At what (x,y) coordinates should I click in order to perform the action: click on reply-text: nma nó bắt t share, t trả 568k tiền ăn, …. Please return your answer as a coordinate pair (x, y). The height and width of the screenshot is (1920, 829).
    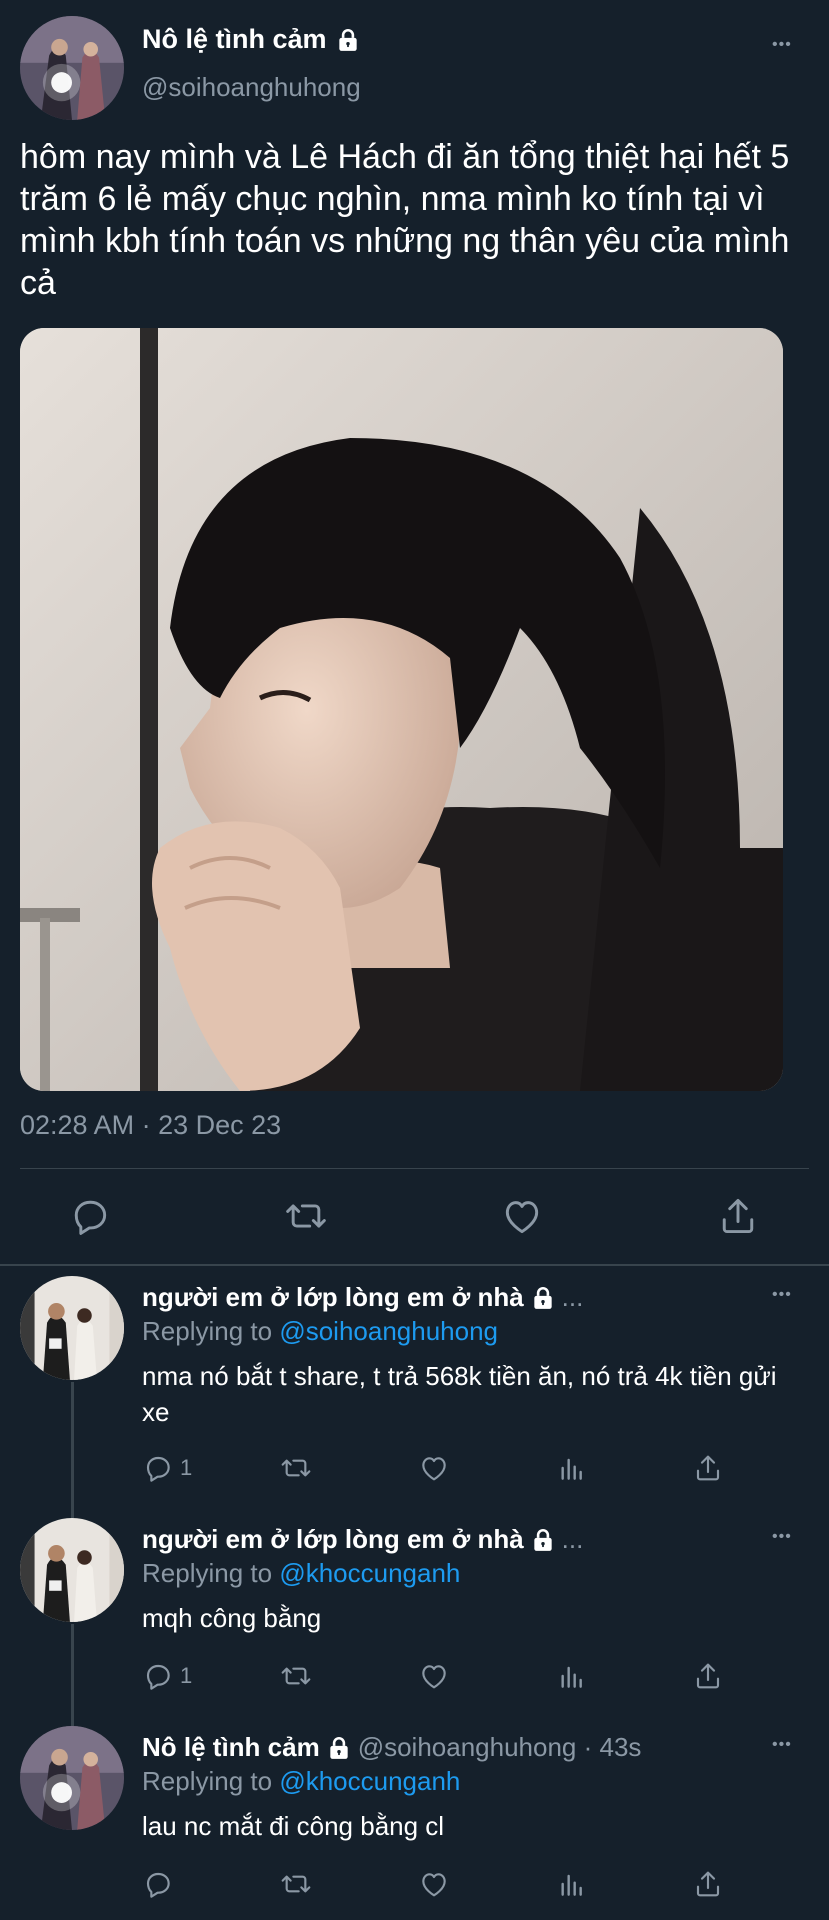
    Looking at the image, I should click on (459, 1394).